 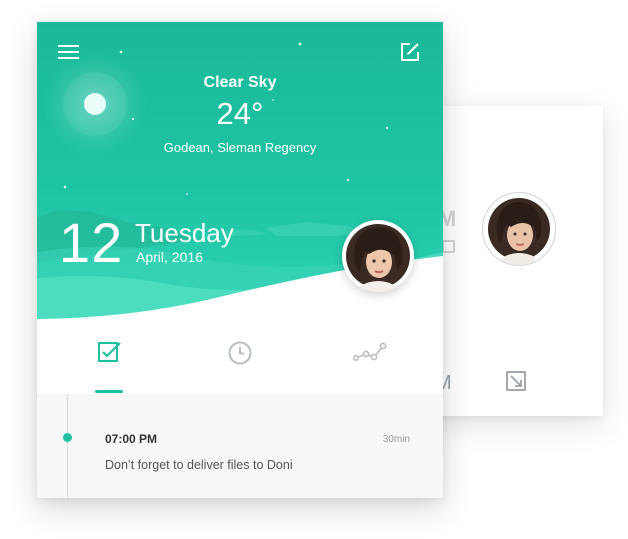 What do you see at coordinates (240, 113) in the screenshot?
I see `temperature: 24°` at bounding box center [240, 113].